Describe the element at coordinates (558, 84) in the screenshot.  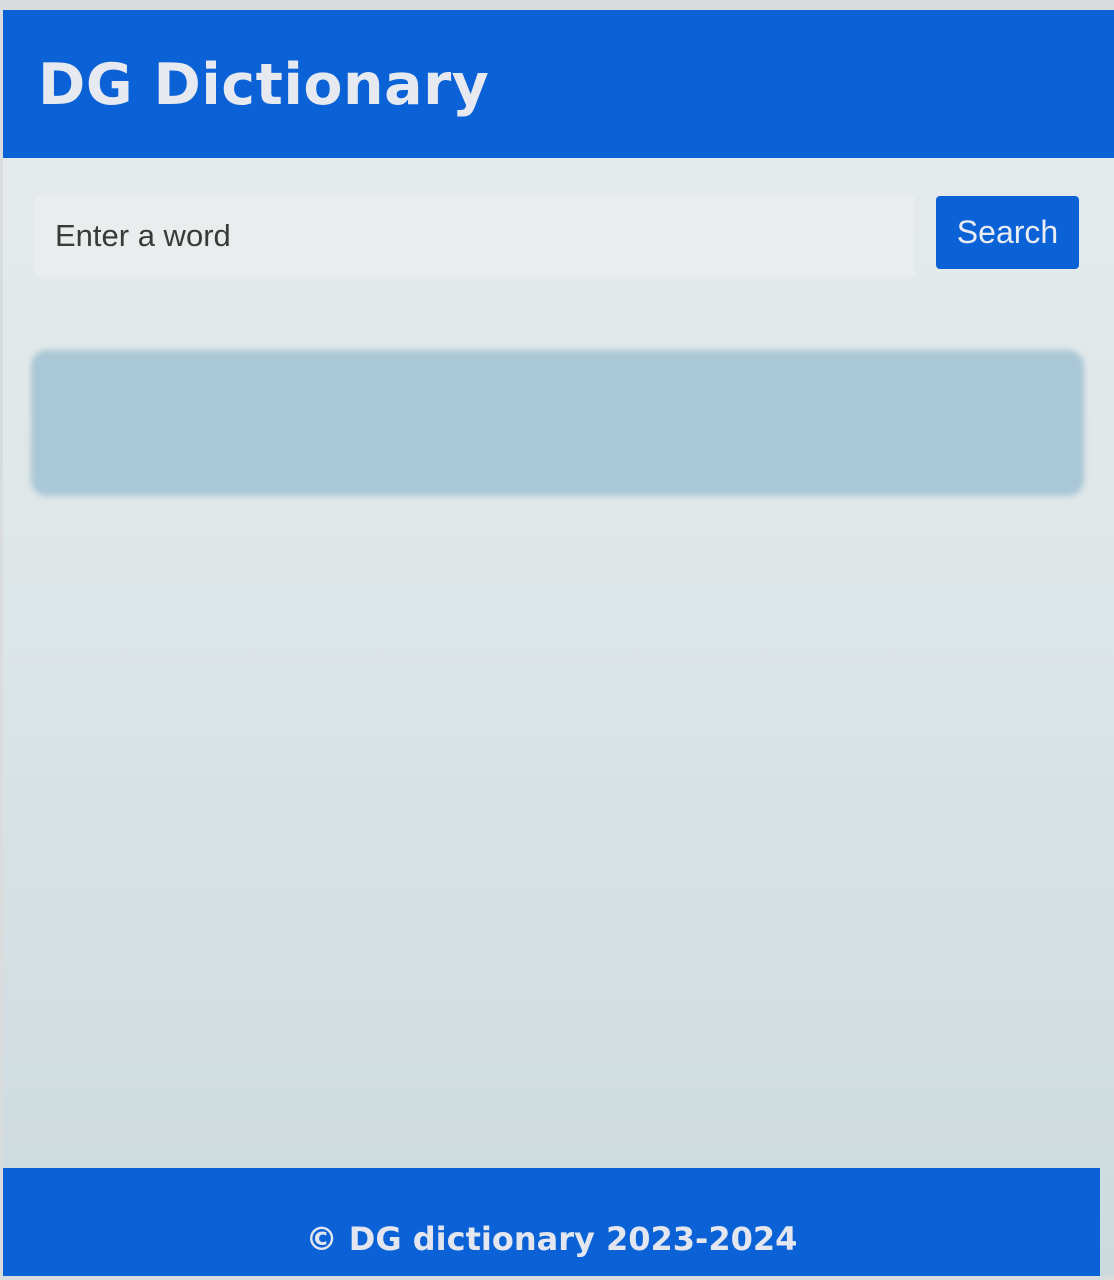
I see `app-header: DG Dictionary` at that location.